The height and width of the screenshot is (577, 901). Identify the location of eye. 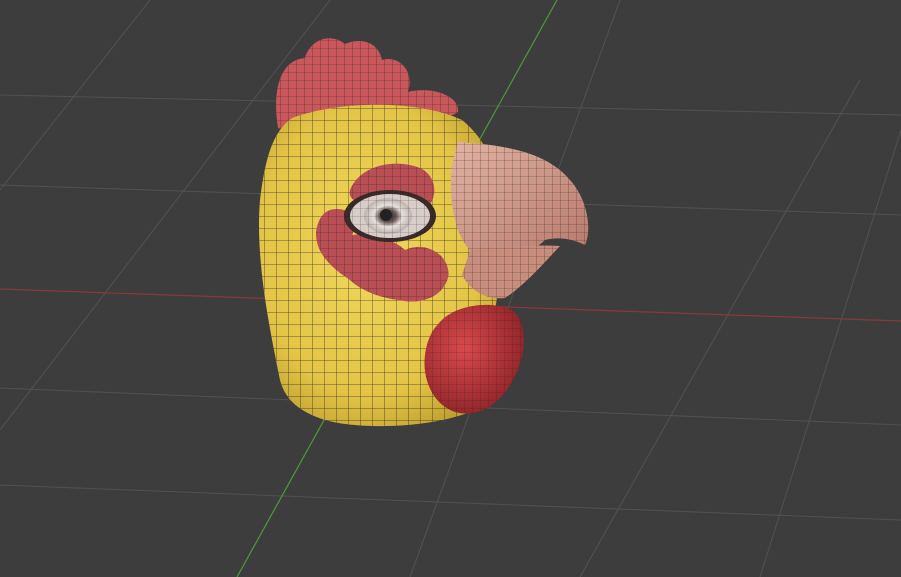
(390, 216).